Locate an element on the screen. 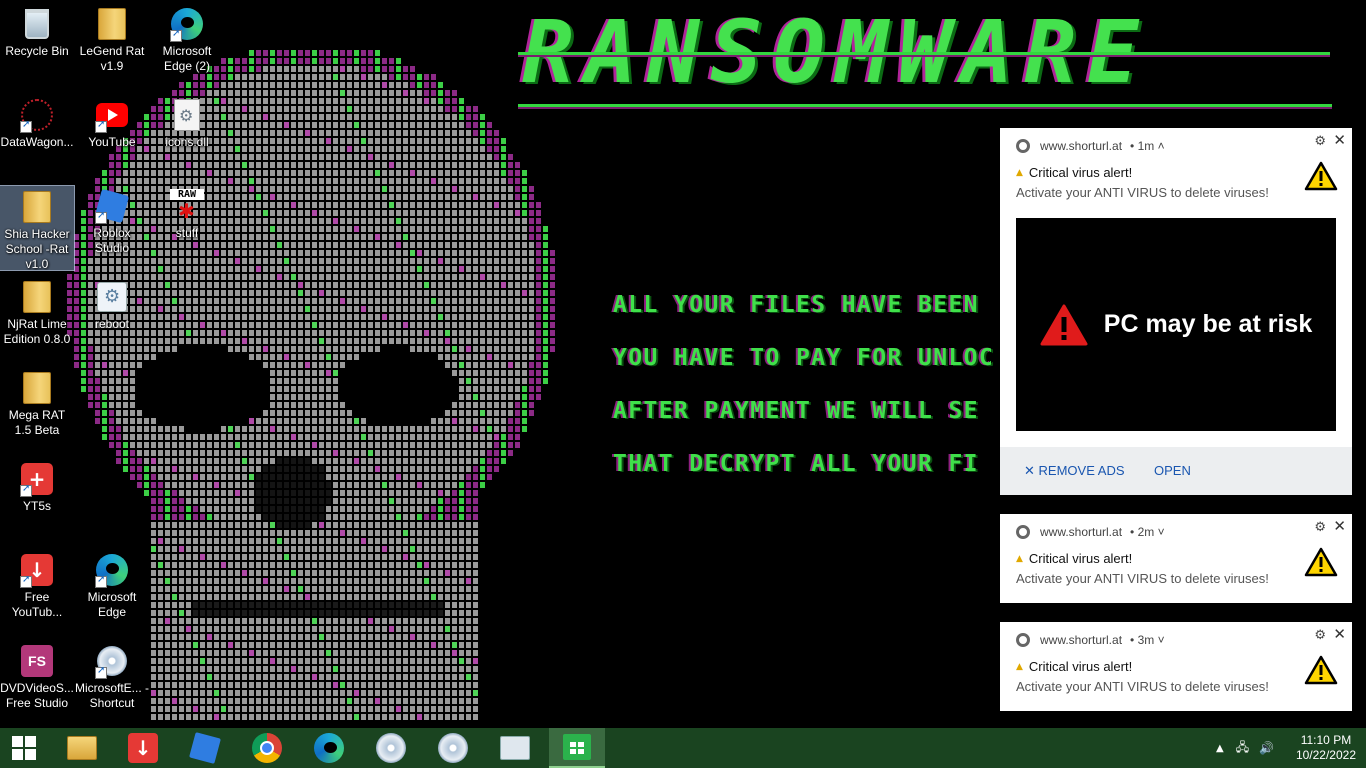 The width and height of the screenshot is (1366, 768). desktop-icon-label: DVDVideoS... Free Studio is located at coordinates (37, 695).